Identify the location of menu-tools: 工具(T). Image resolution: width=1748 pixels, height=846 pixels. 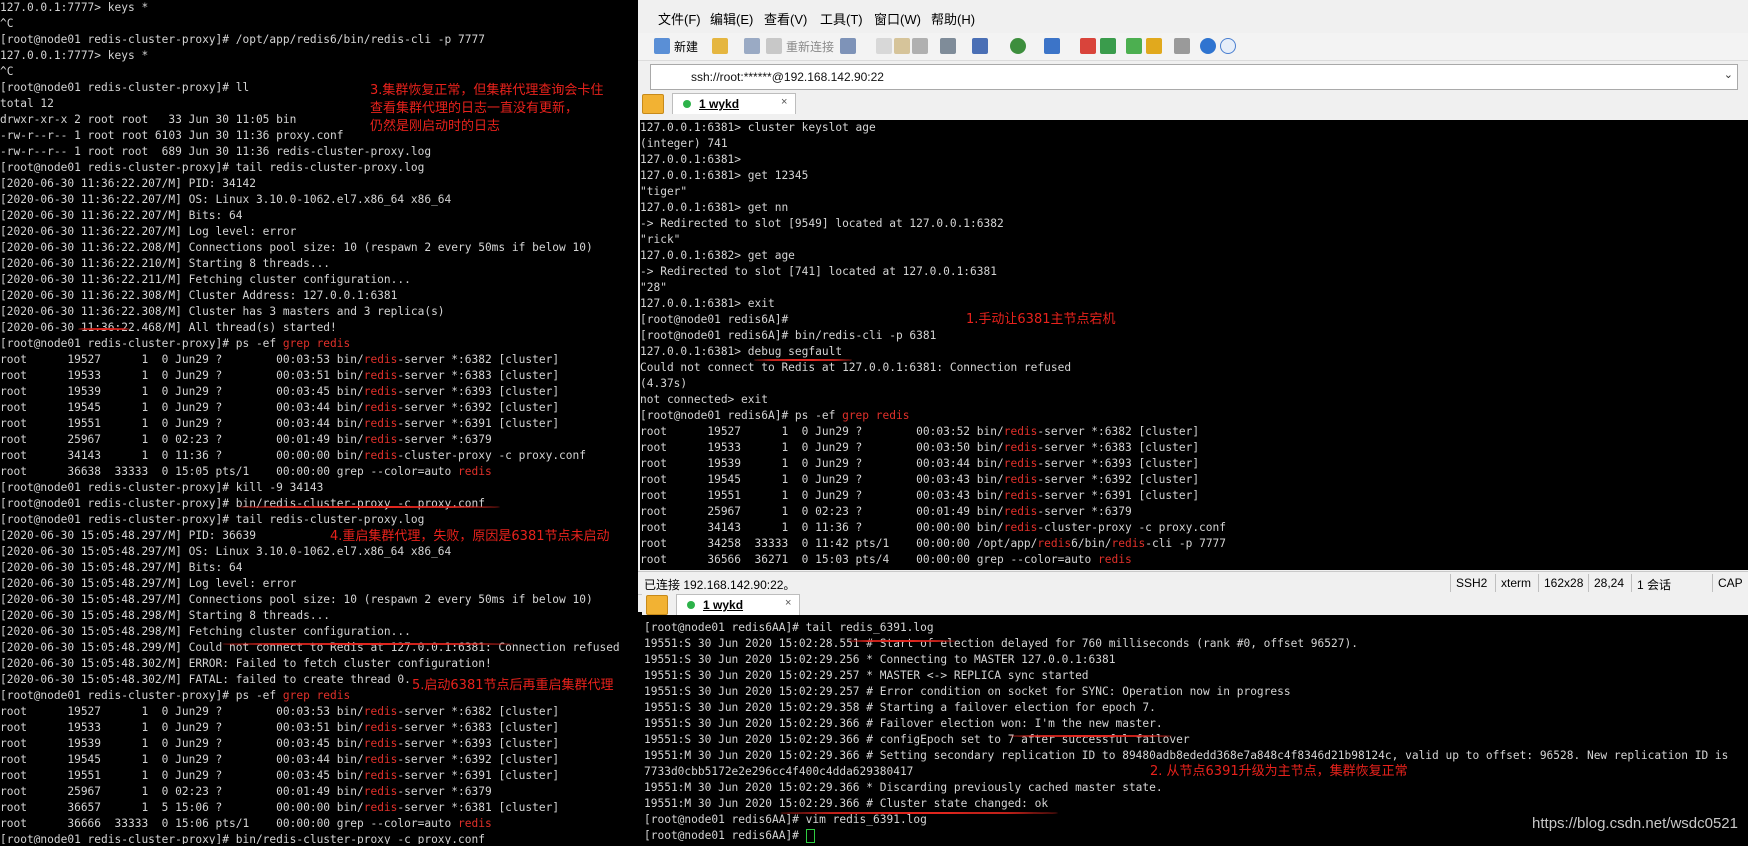
(841, 18).